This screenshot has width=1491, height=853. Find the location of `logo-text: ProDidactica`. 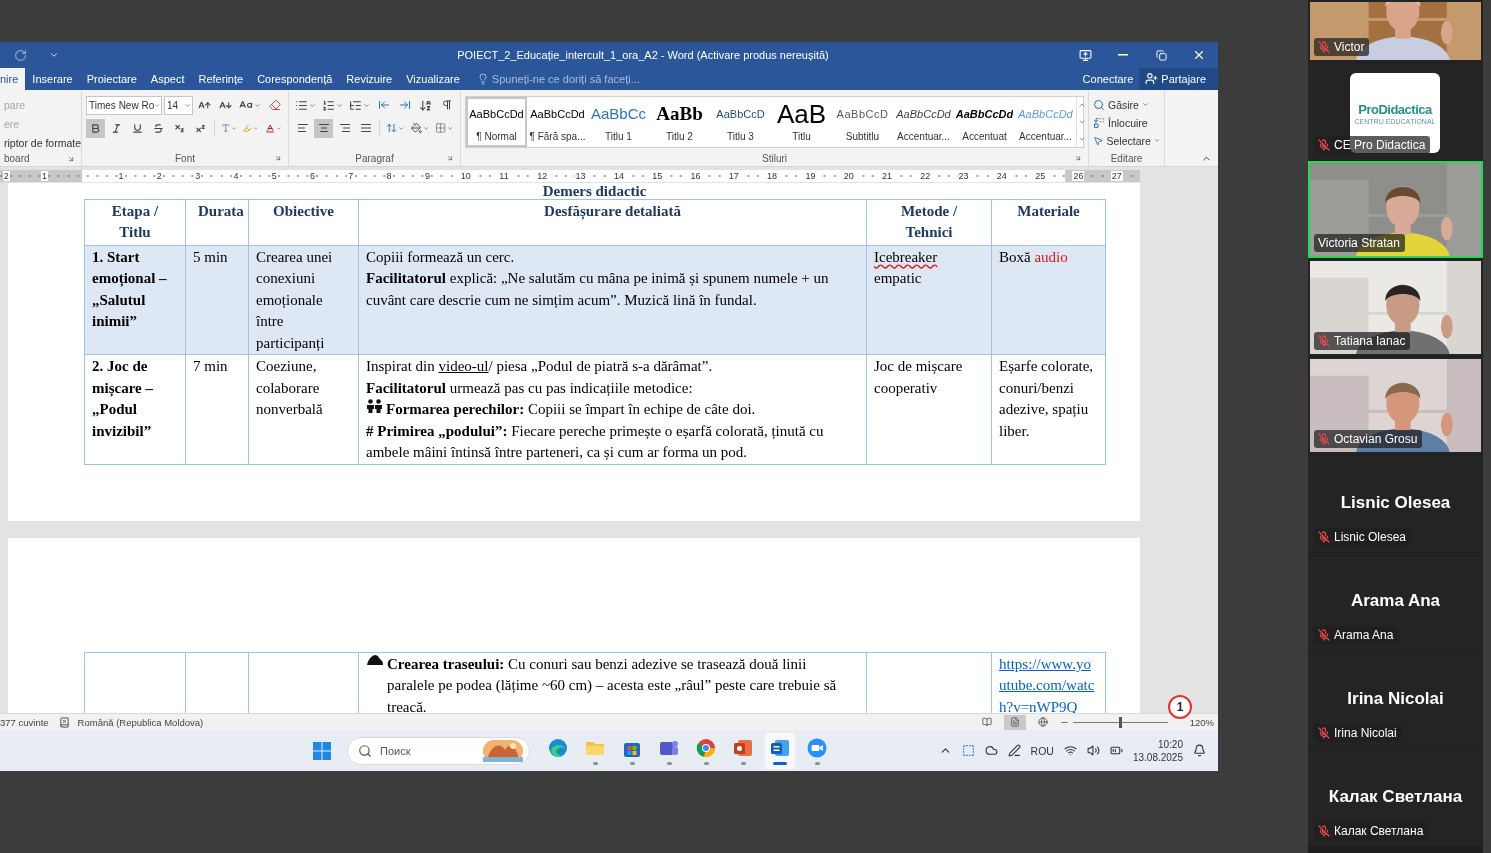

logo-text: ProDidactica is located at coordinates (1395, 109).